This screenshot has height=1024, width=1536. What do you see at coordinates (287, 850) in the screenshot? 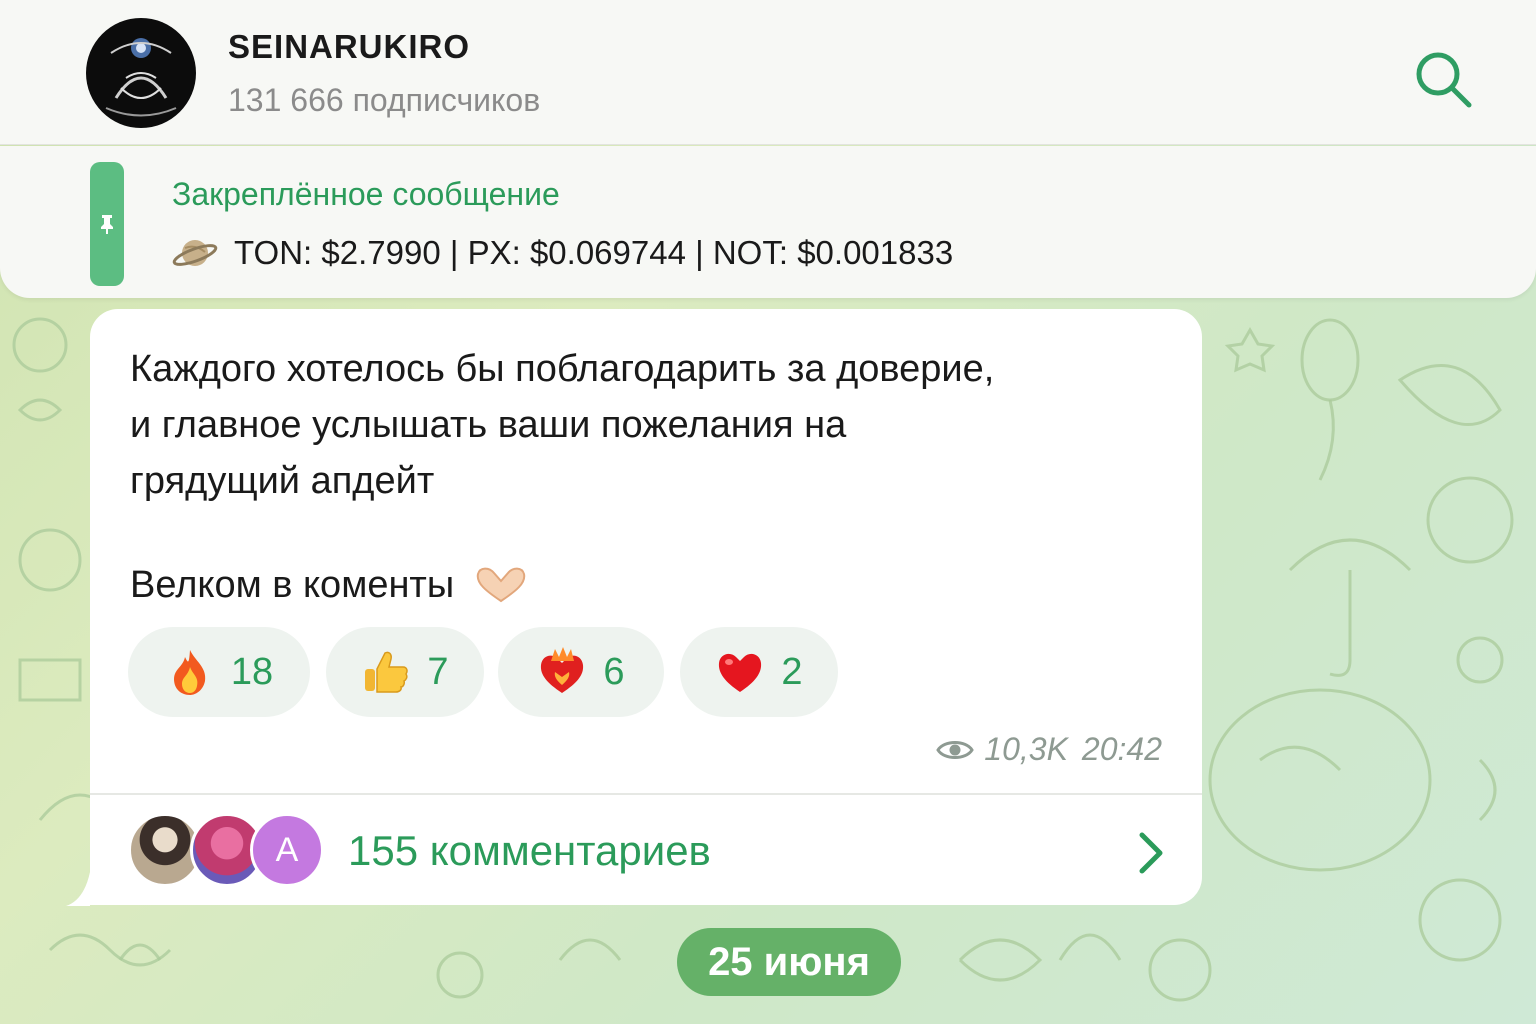
I see `commenter-avatar-letter: A` at bounding box center [287, 850].